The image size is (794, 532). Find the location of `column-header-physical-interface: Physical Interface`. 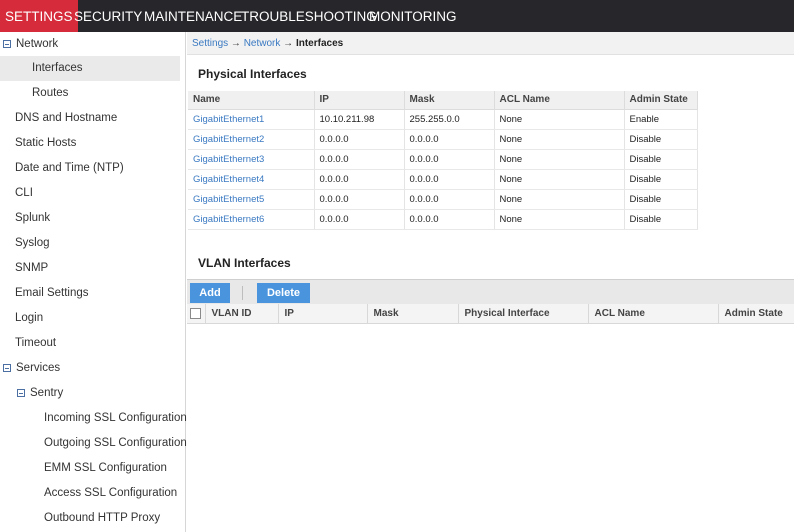

column-header-physical-interface: Physical Interface is located at coordinates (523, 314).